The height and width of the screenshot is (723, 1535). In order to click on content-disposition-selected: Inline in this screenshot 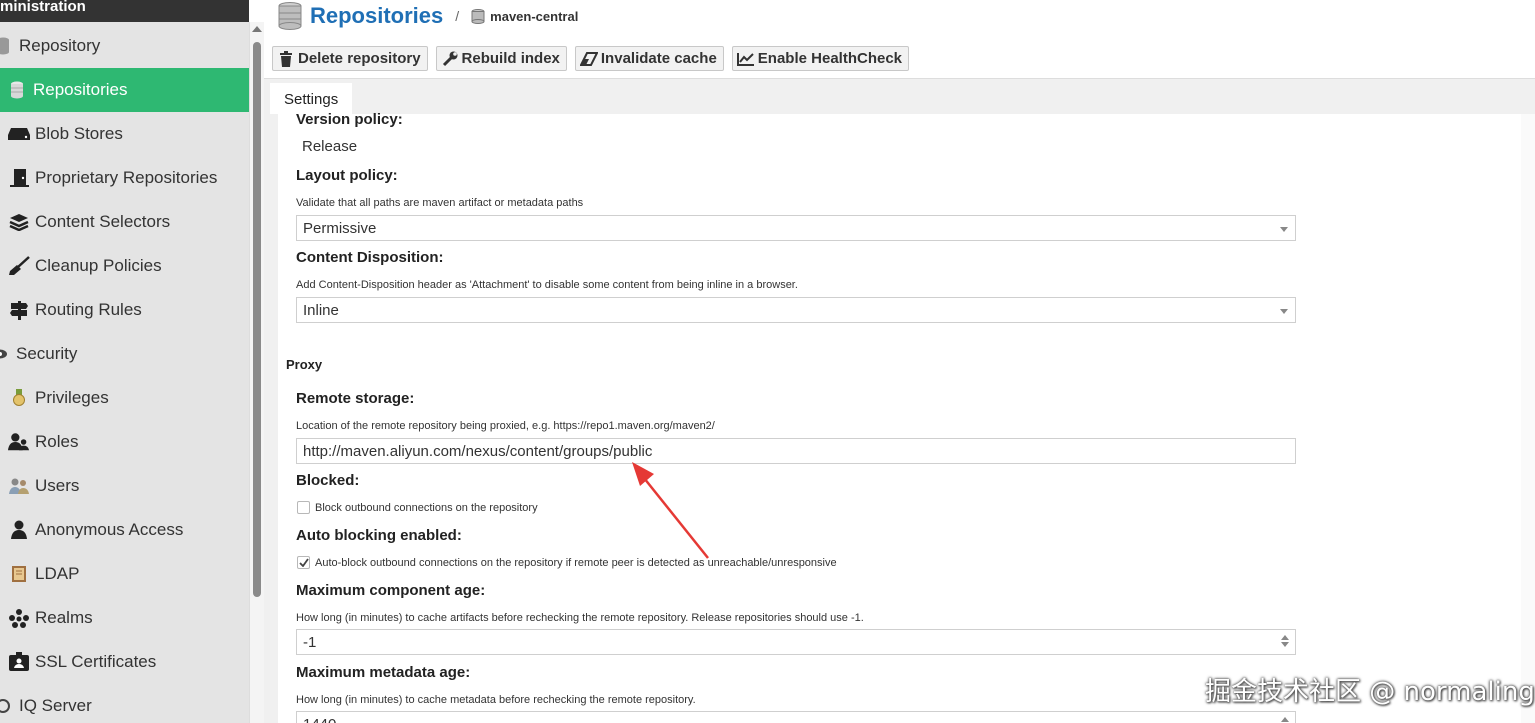, I will do `click(321, 310)`.